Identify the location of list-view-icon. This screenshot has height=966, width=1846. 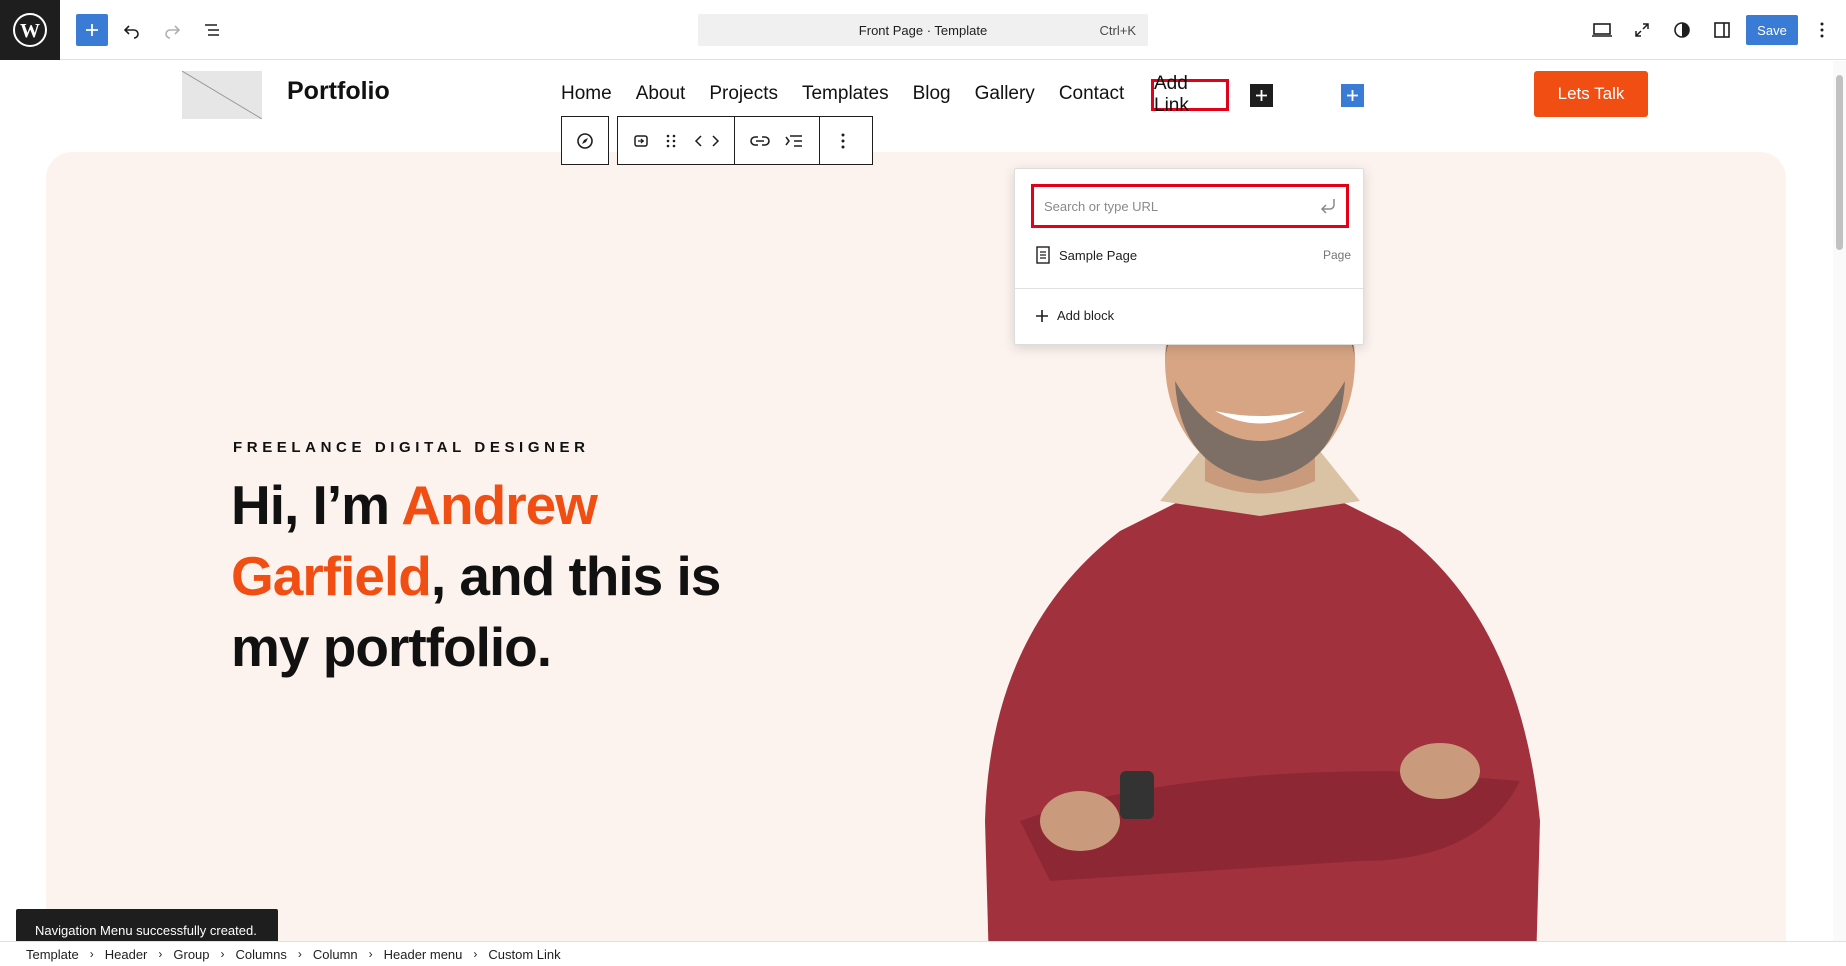
(212, 30).